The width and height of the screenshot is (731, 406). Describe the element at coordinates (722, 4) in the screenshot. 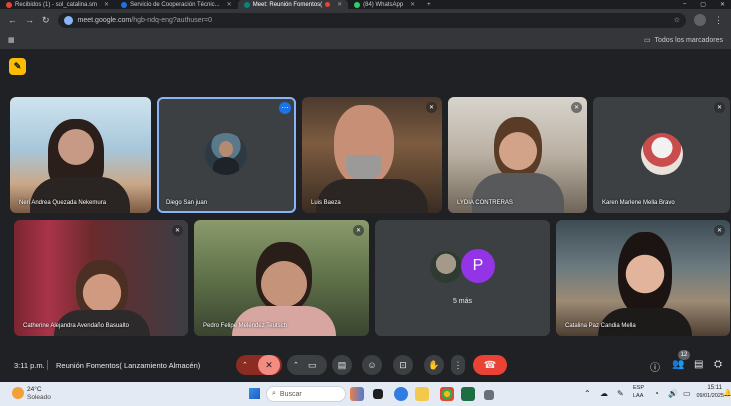

I see `close-window-icon: ✕` at that location.